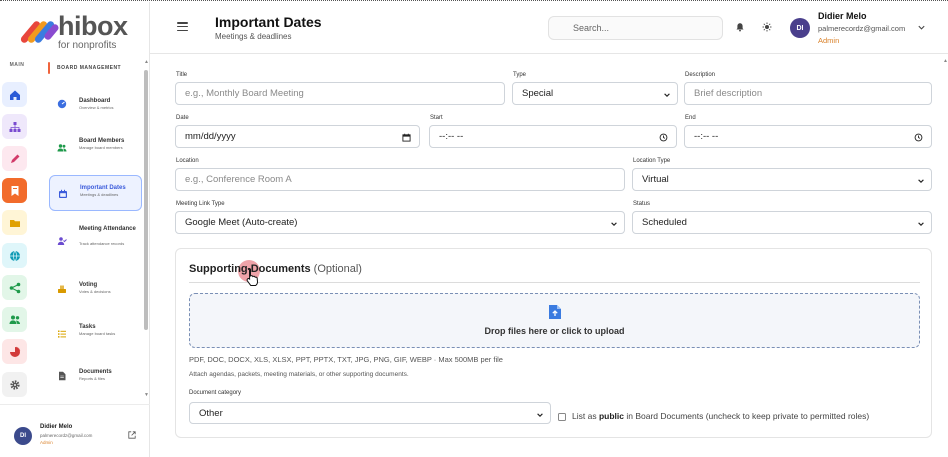  Describe the element at coordinates (14, 384) in the screenshot. I see `rail-button-gear` at that location.